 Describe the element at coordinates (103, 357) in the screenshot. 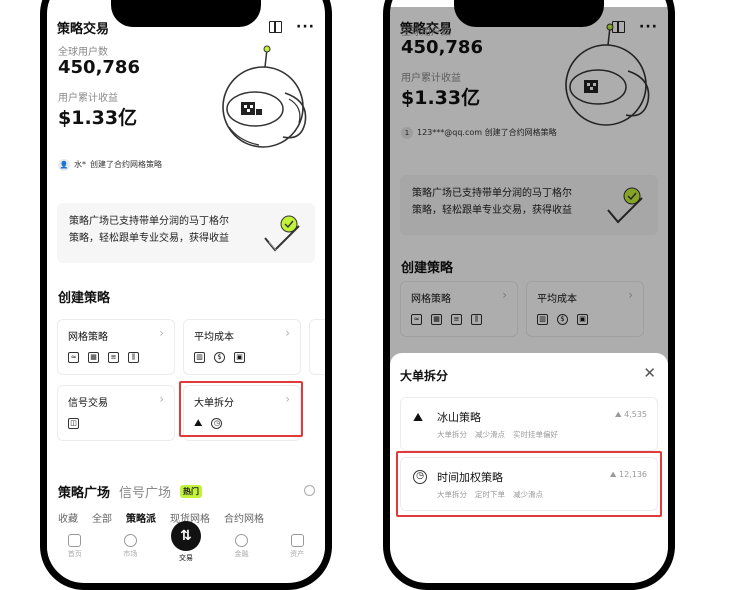

I see `card-icons: ≈ ▦ ≡ ⫼` at that location.